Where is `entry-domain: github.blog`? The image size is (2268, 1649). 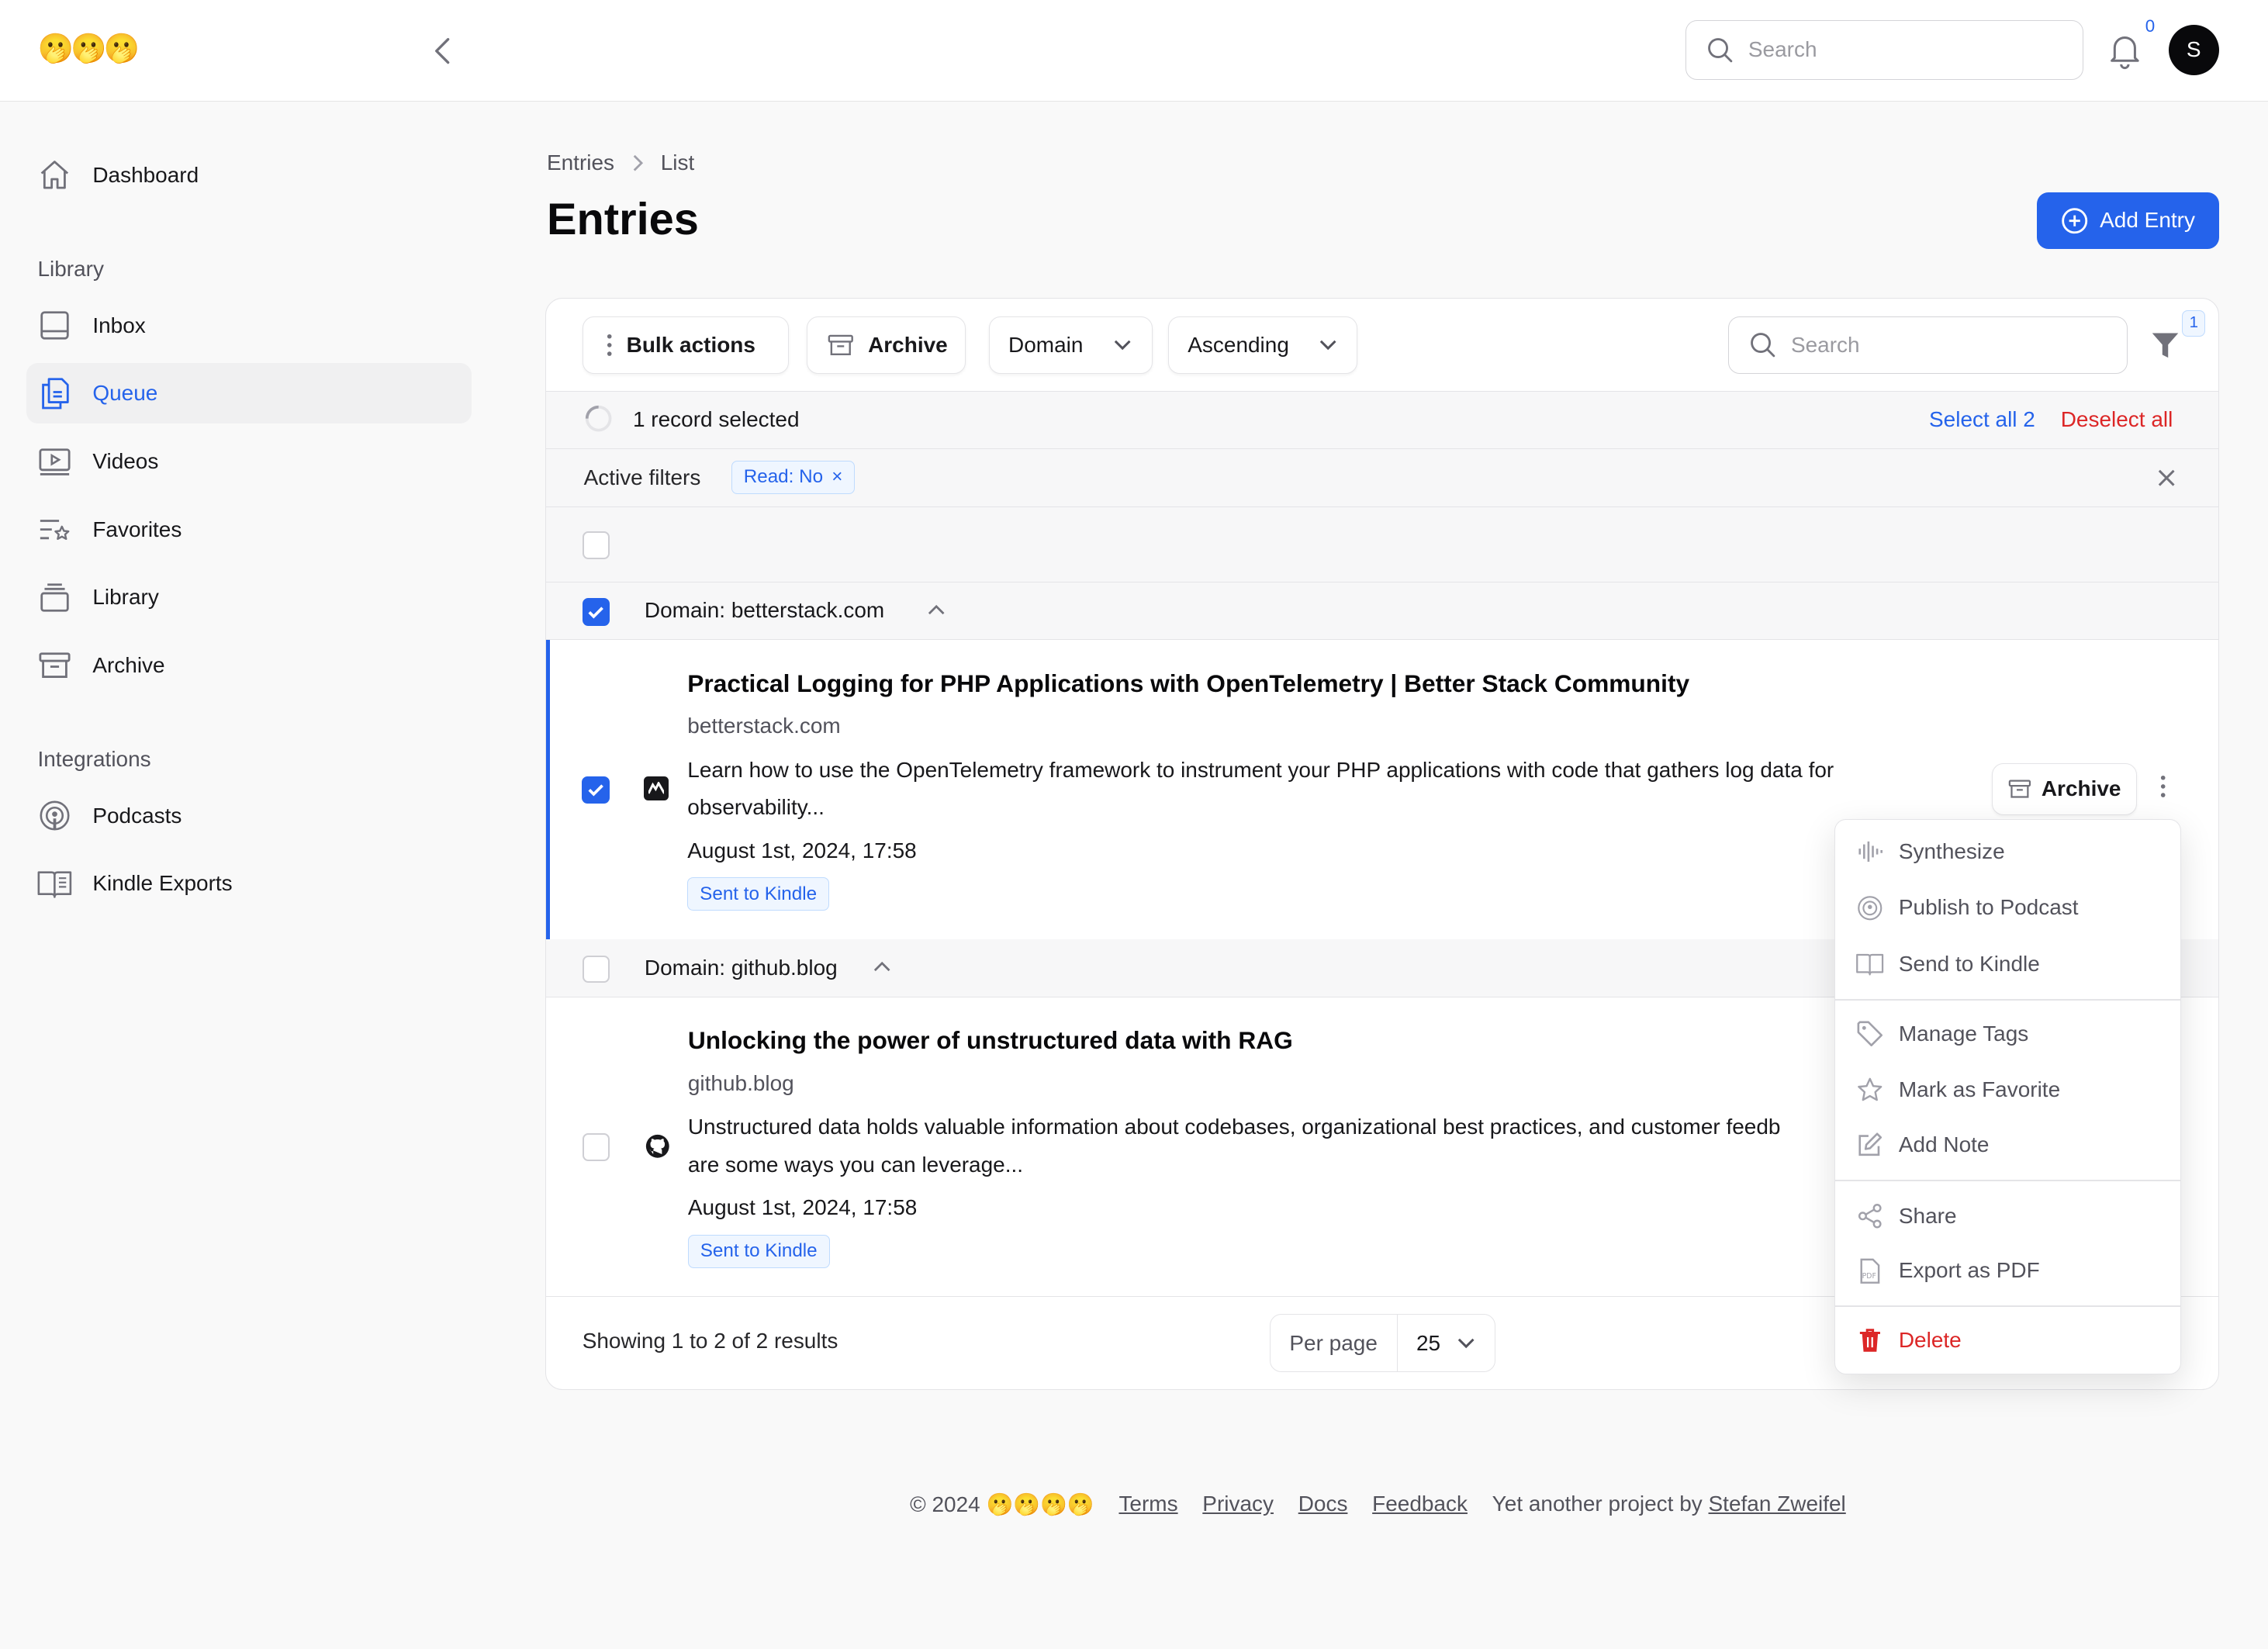 entry-domain: github.blog is located at coordinates (740, 1083).